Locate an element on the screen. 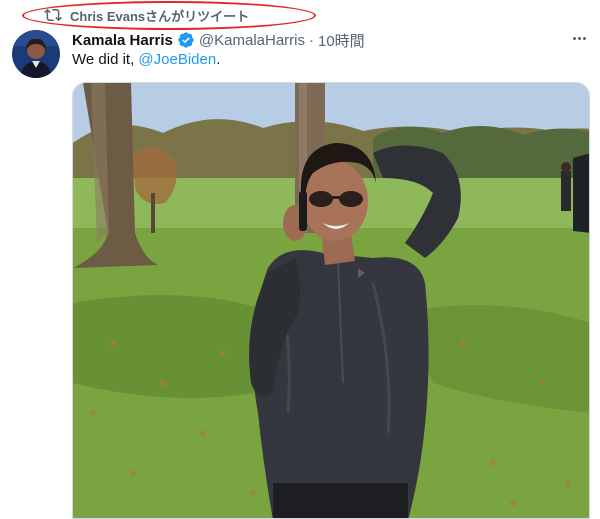 This screenshot has height=519, width=600. retweet-suffix: さんがリツイート is located at coordinates (197, 16).